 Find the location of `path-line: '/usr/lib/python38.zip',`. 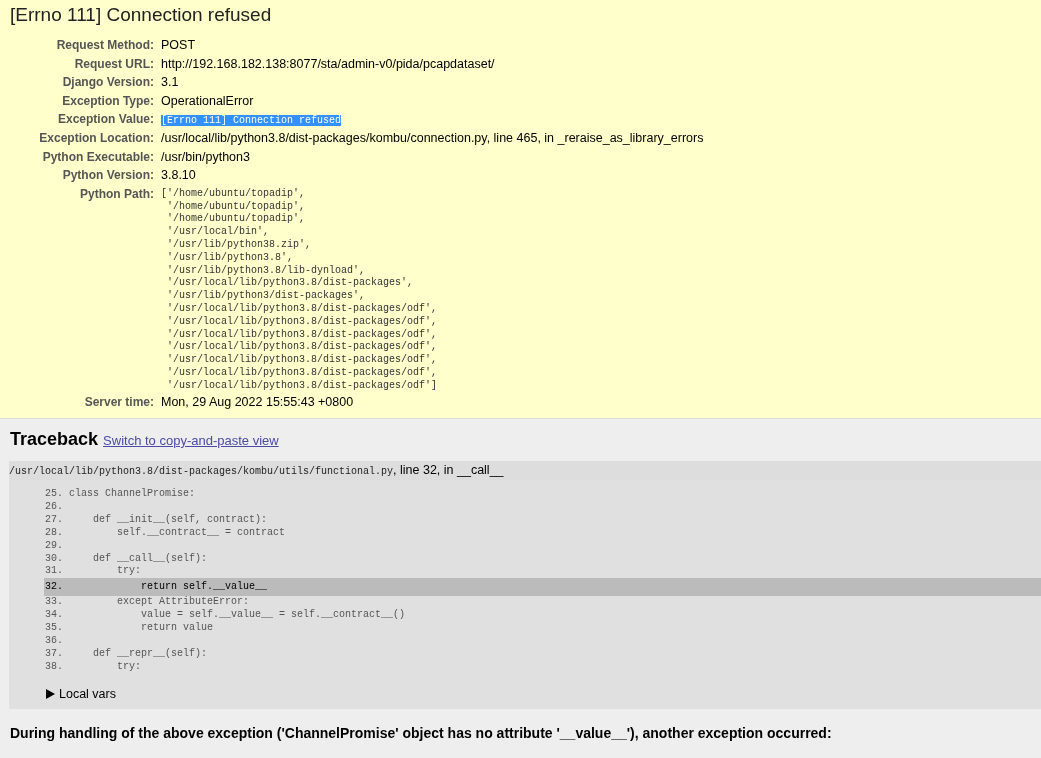

path-line: '/usr/lib/python38.zip', is located at coordinates (239, 245).